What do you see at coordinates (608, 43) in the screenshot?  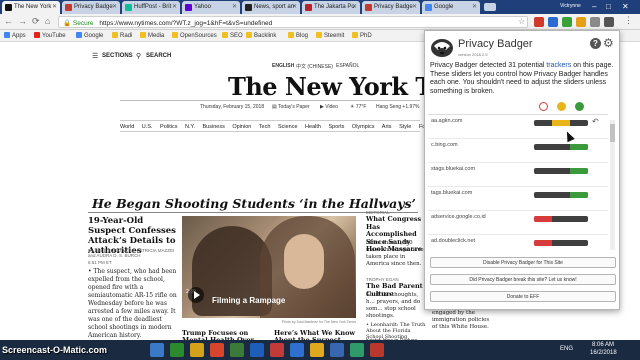 I see `gear-icon: ⚙` at bounding box center [608, 43].